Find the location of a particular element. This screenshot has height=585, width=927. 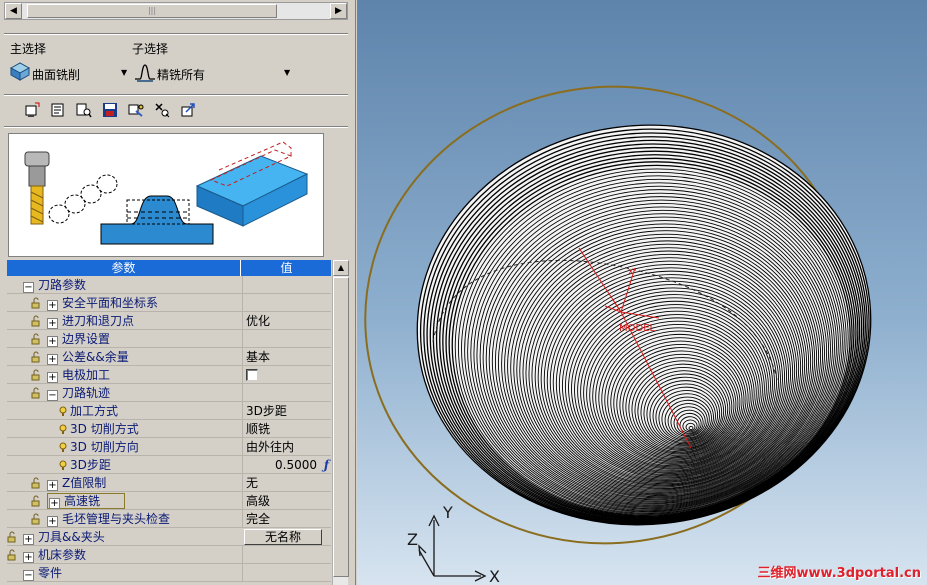

param-name: 进刀和退刀点 is located at coordinates (98, 321).